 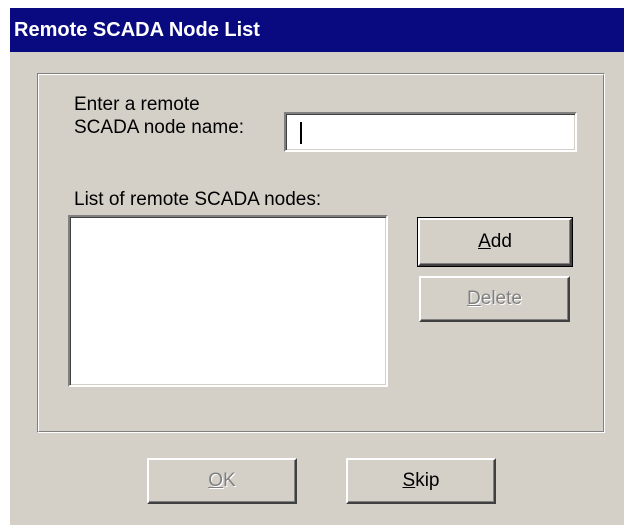 What do you see at coordinates (198, 199) in the screenshot?
I see `node-list-label: List of remote SCADA nodes:` at bounding box center [198, 199].